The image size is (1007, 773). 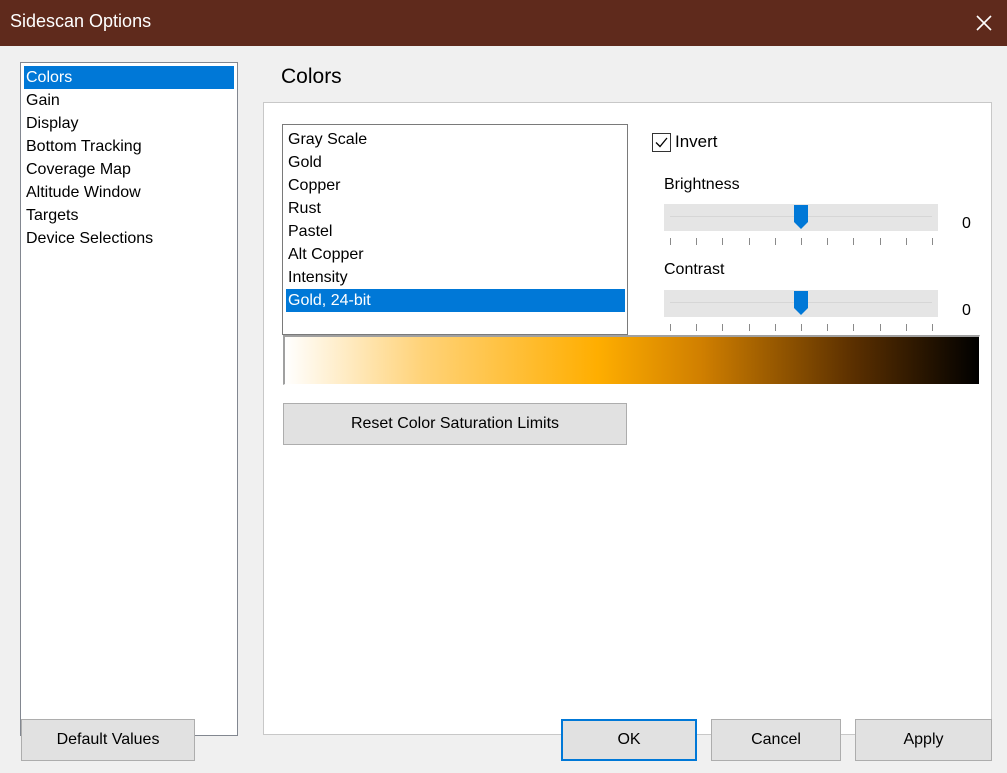 I want to click on brightness-slider, so click(x=801, y=217).